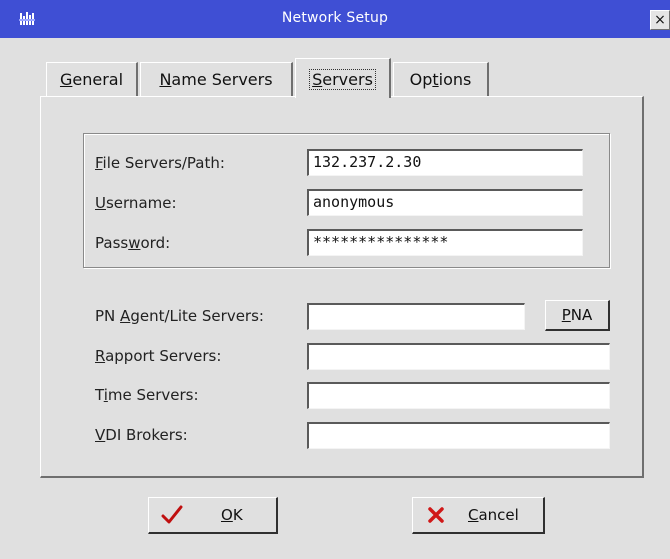 This screenshot has width=670, height=559. I want to click on tab-options: Options, so click(441, 79).